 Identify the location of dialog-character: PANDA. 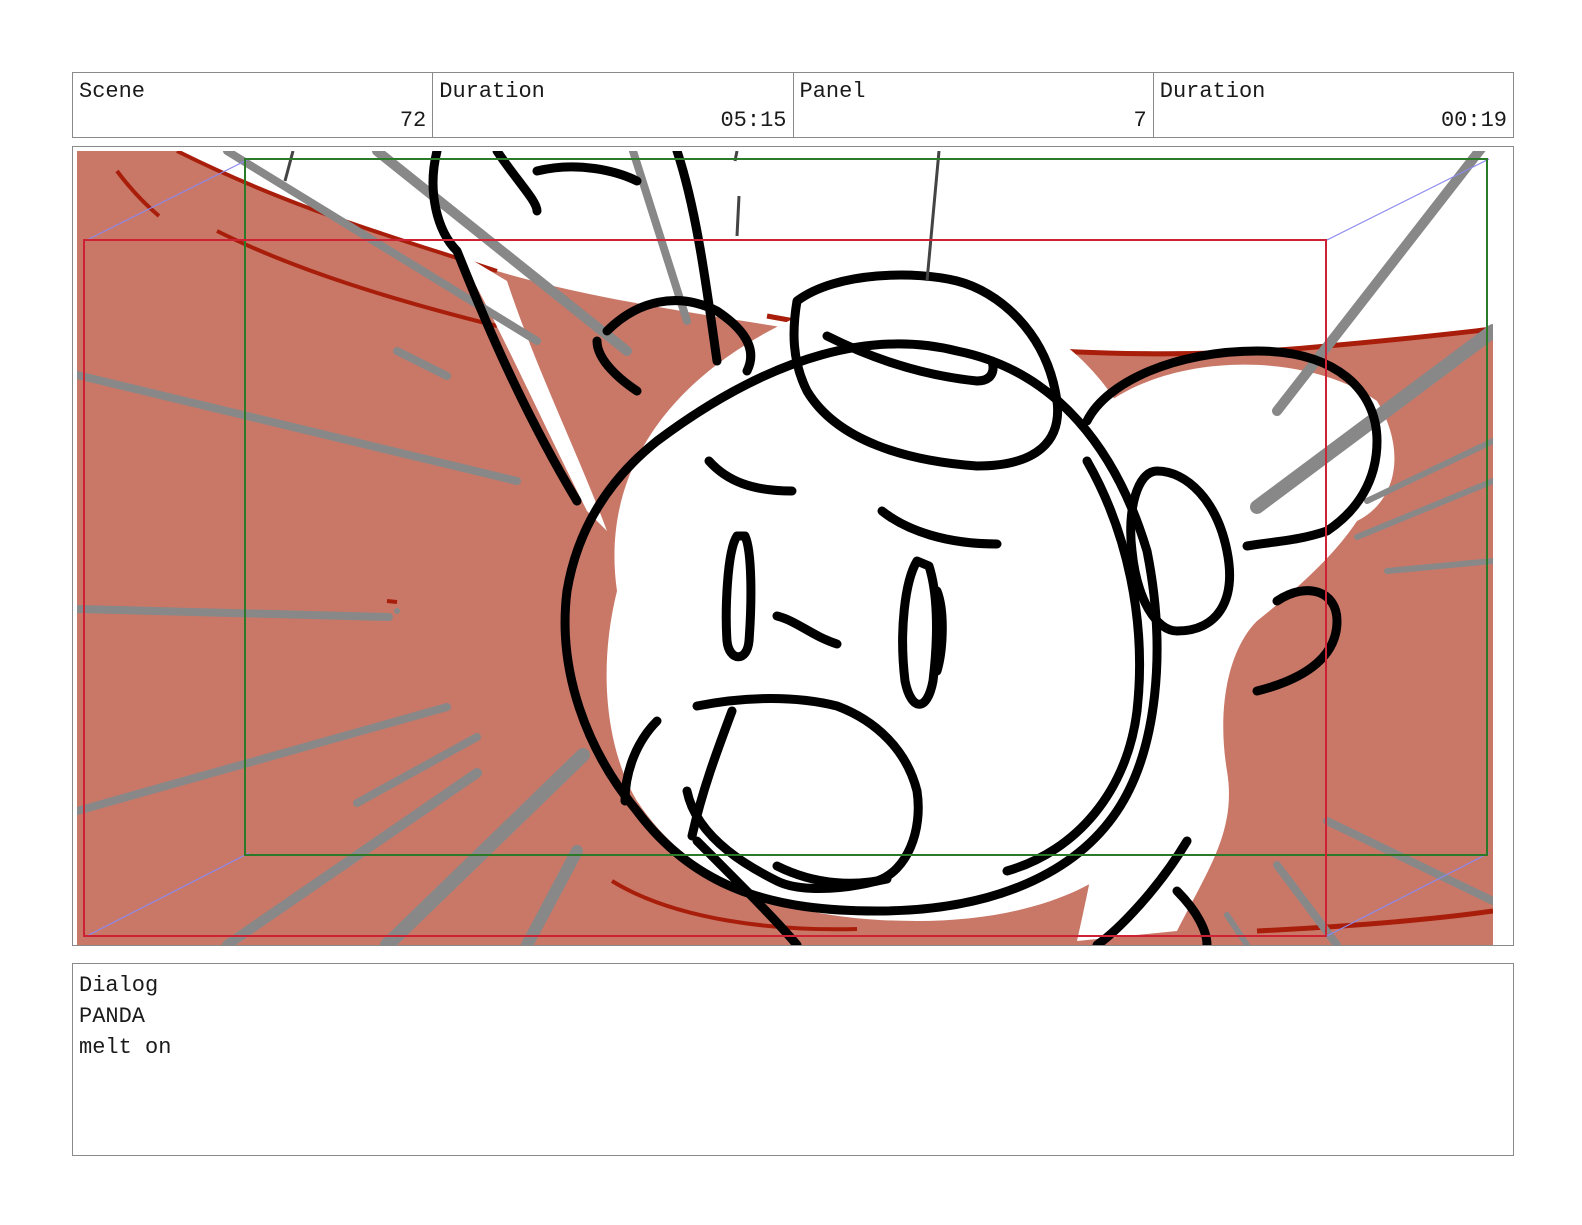
(112, 1016).